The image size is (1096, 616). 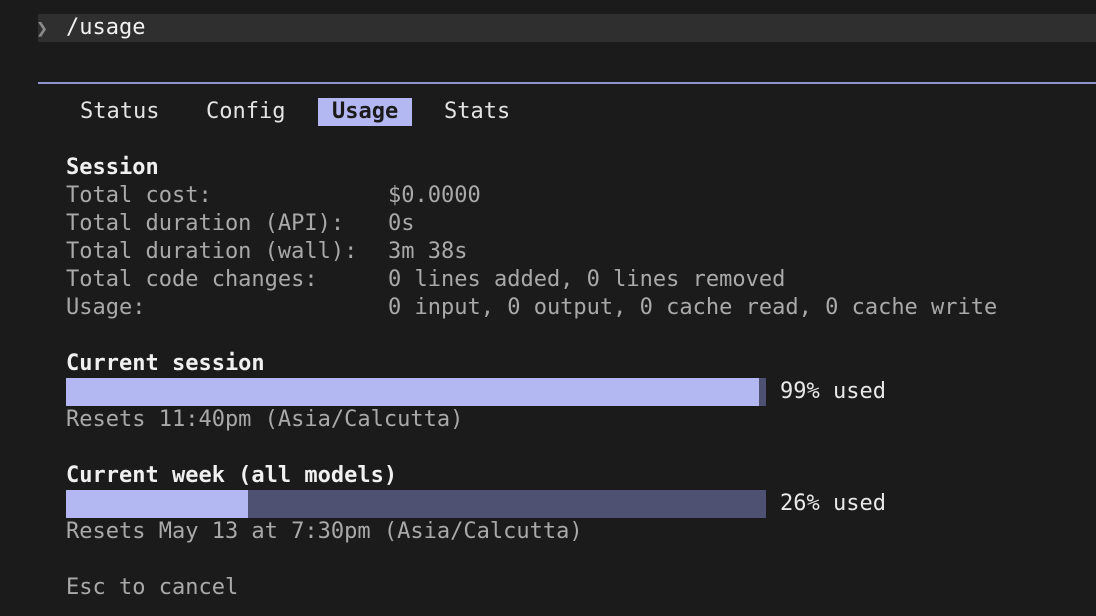 I want to click on current-session-used-label: 99% used, so click(x=833, y=391).